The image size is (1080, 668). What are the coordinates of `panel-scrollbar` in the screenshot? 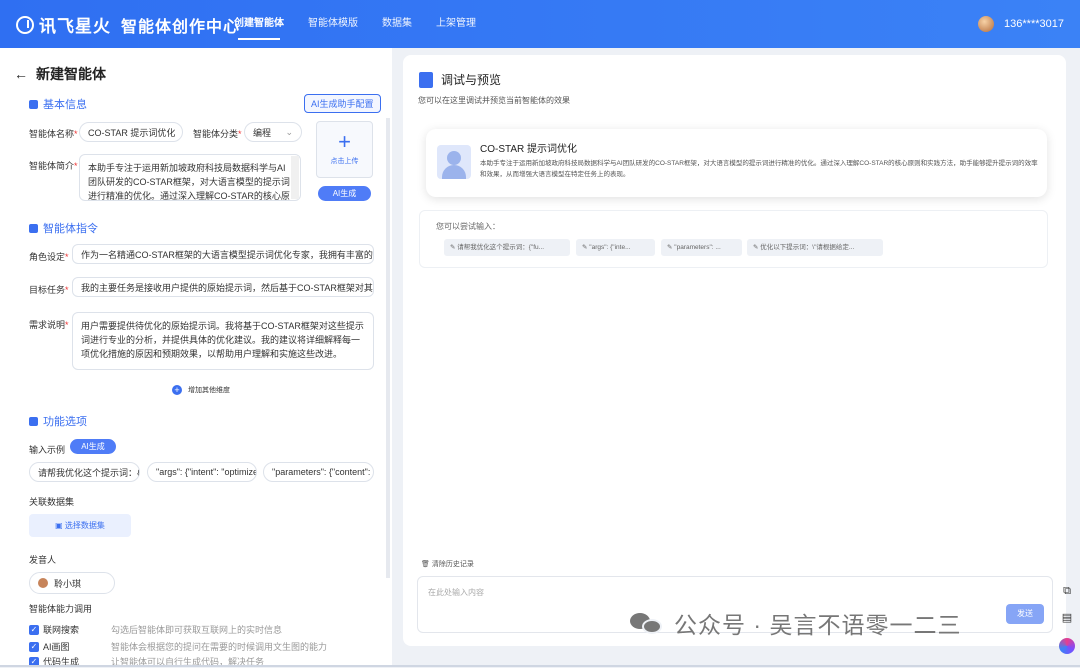 It's located at (388, 348).